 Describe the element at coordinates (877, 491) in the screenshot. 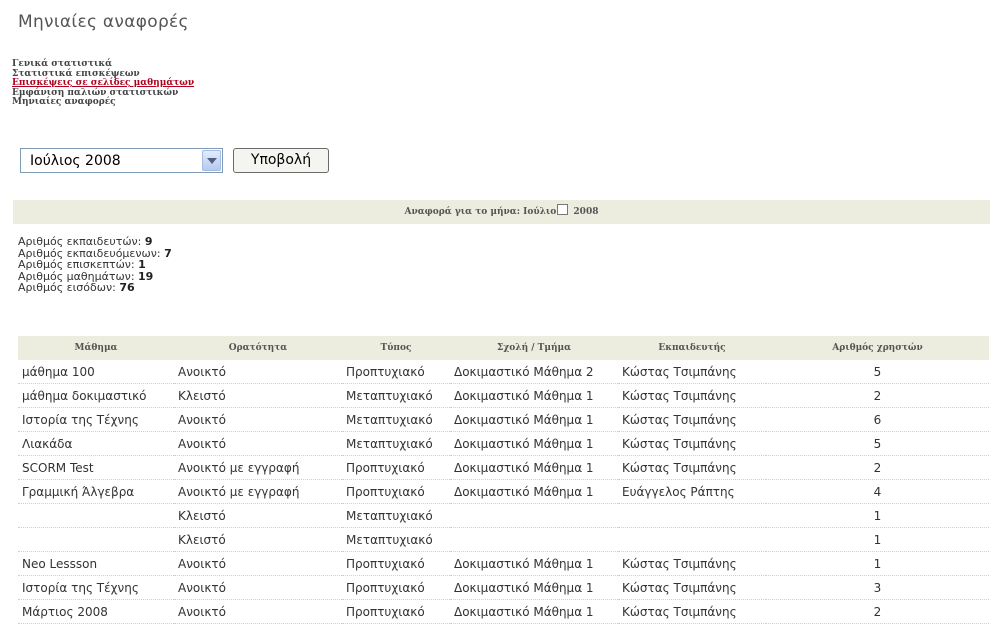

I see `cell-user-count: 4` at that location.